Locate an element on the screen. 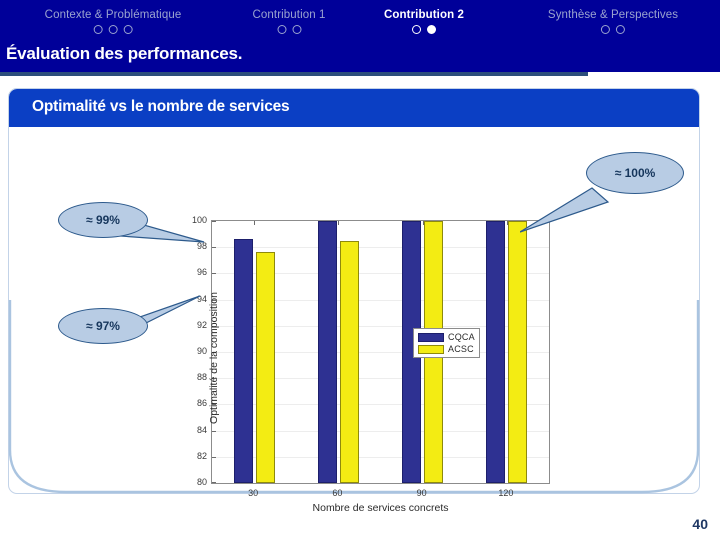 This screenshot has width=720, height=540. nav-section-label: Contribution 2 is located at coordinates (424, 15).